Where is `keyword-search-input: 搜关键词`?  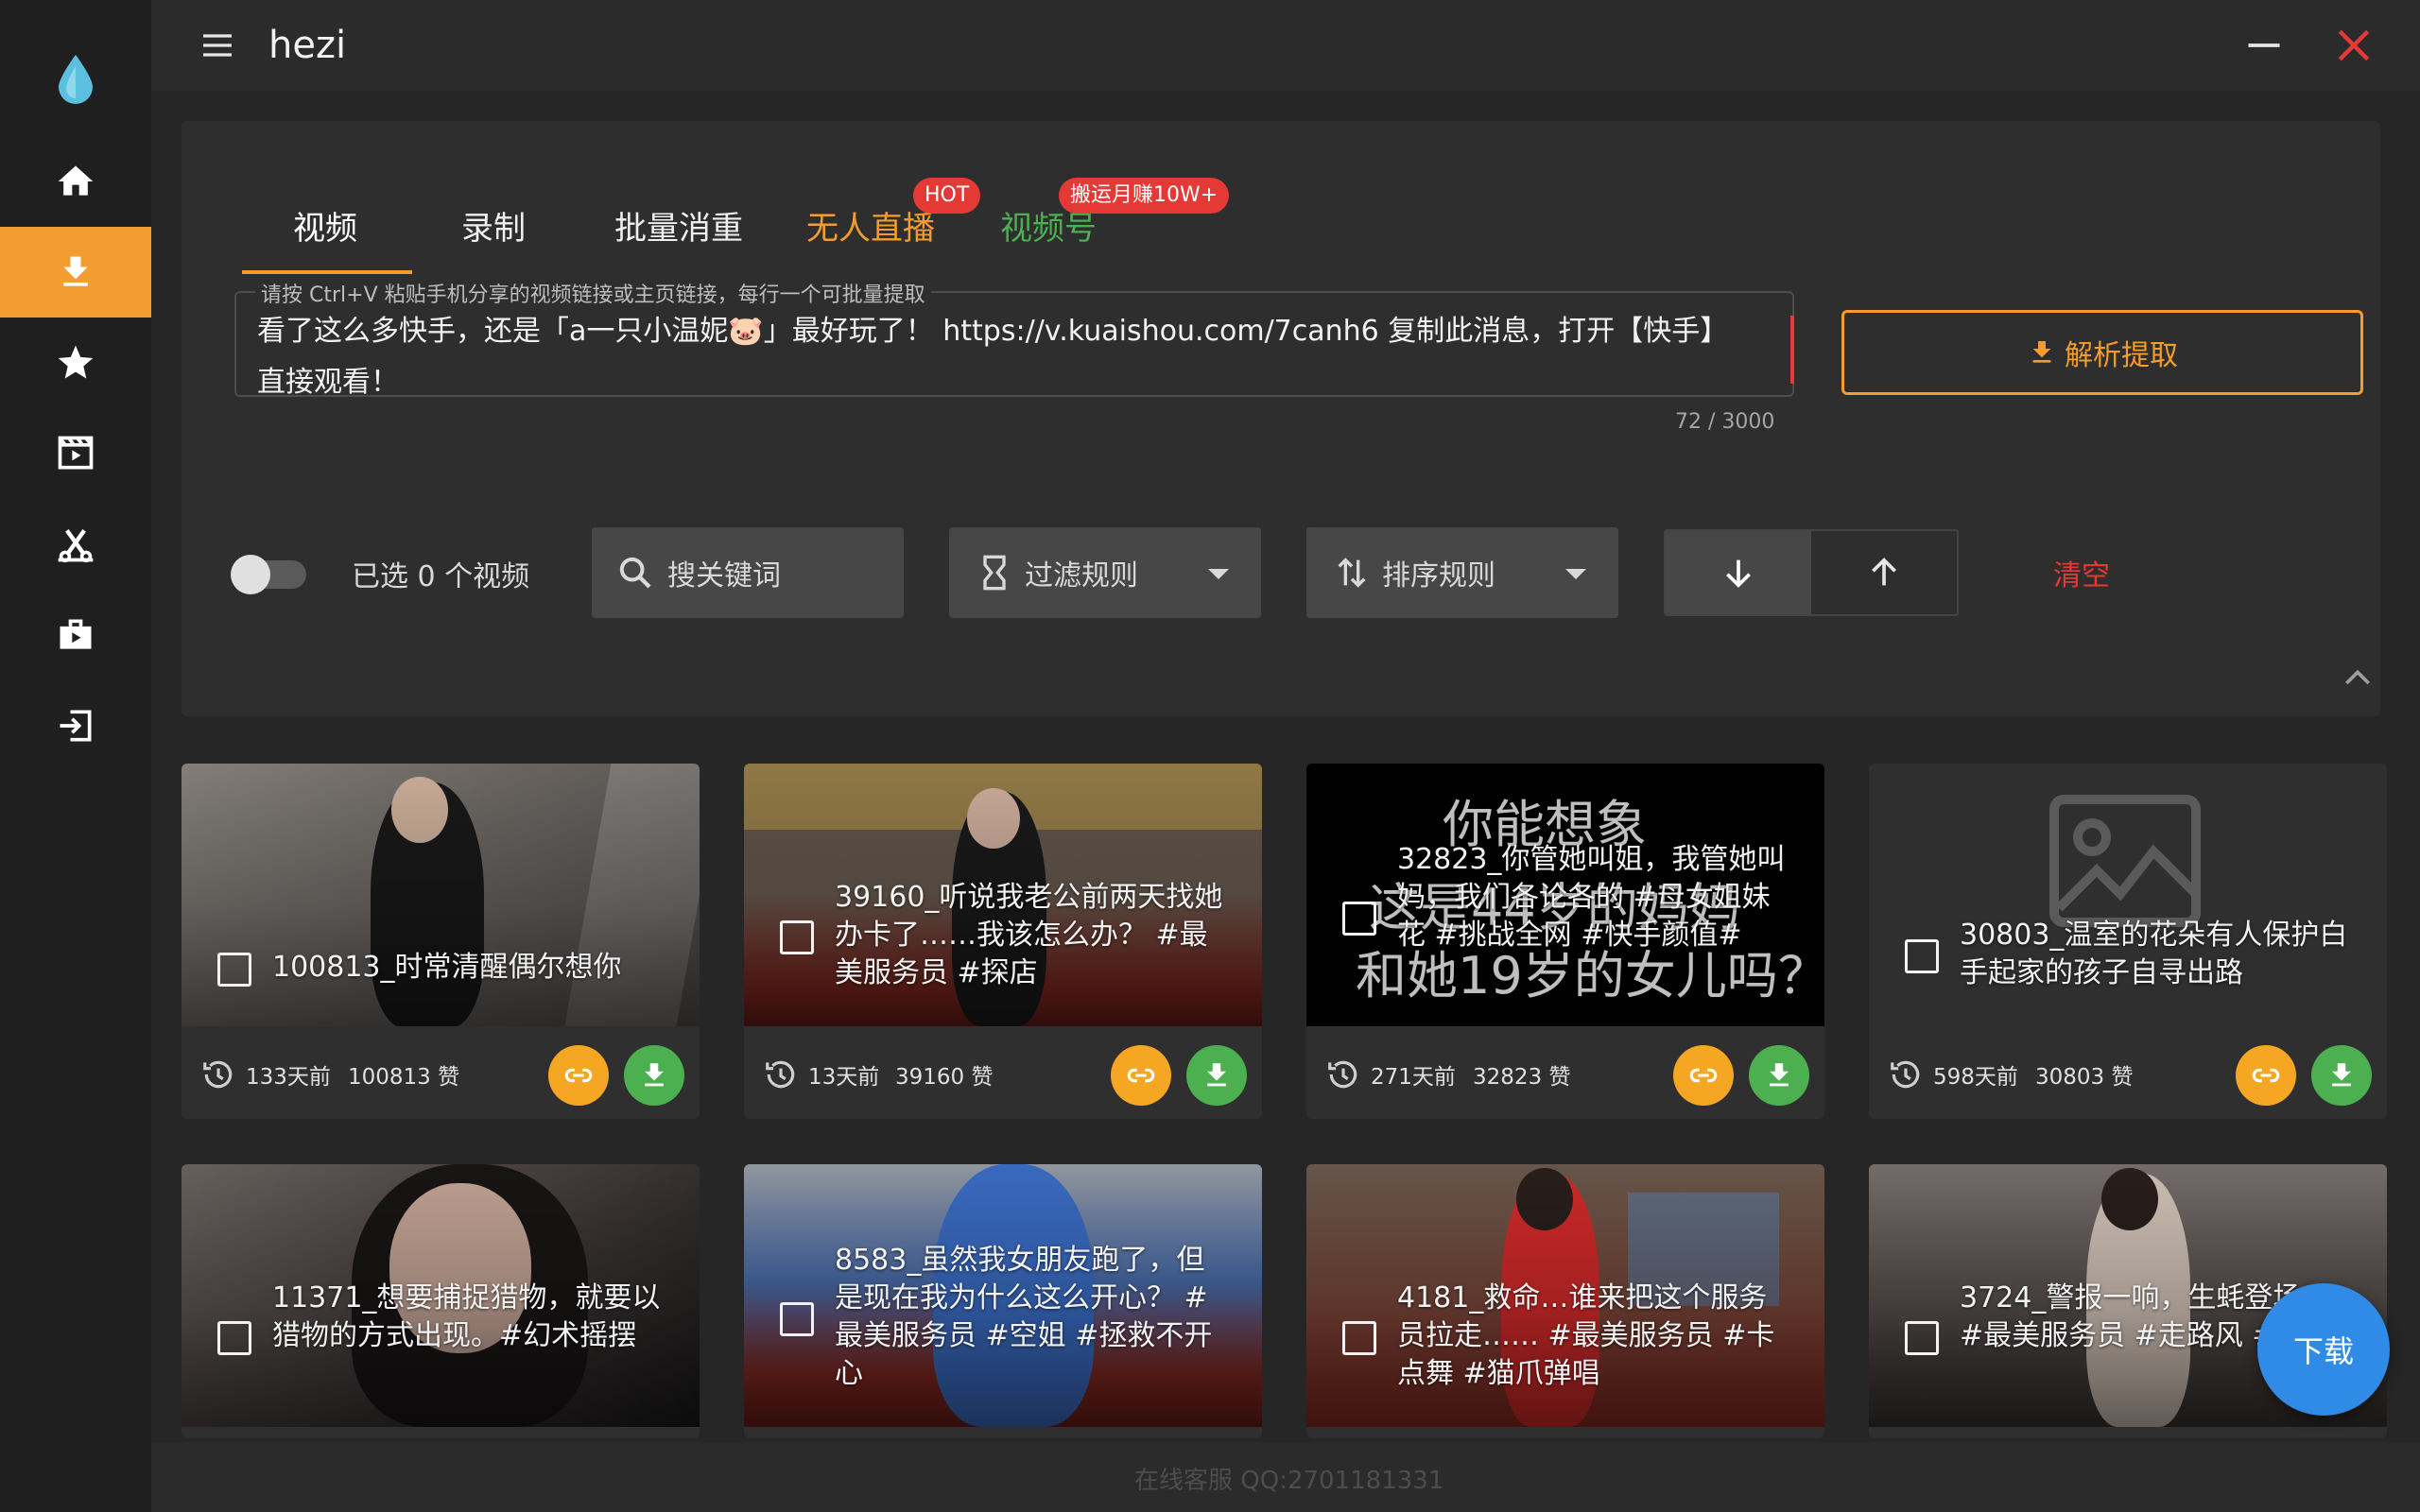 keyword-search-input: 搜关键词 is located at coordinates (748, 572).